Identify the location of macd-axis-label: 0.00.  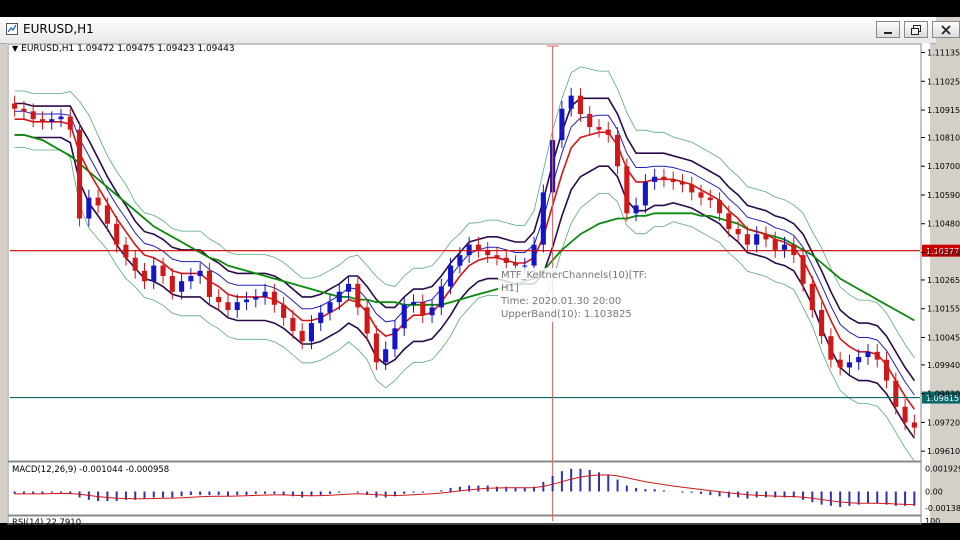
(934, 491).